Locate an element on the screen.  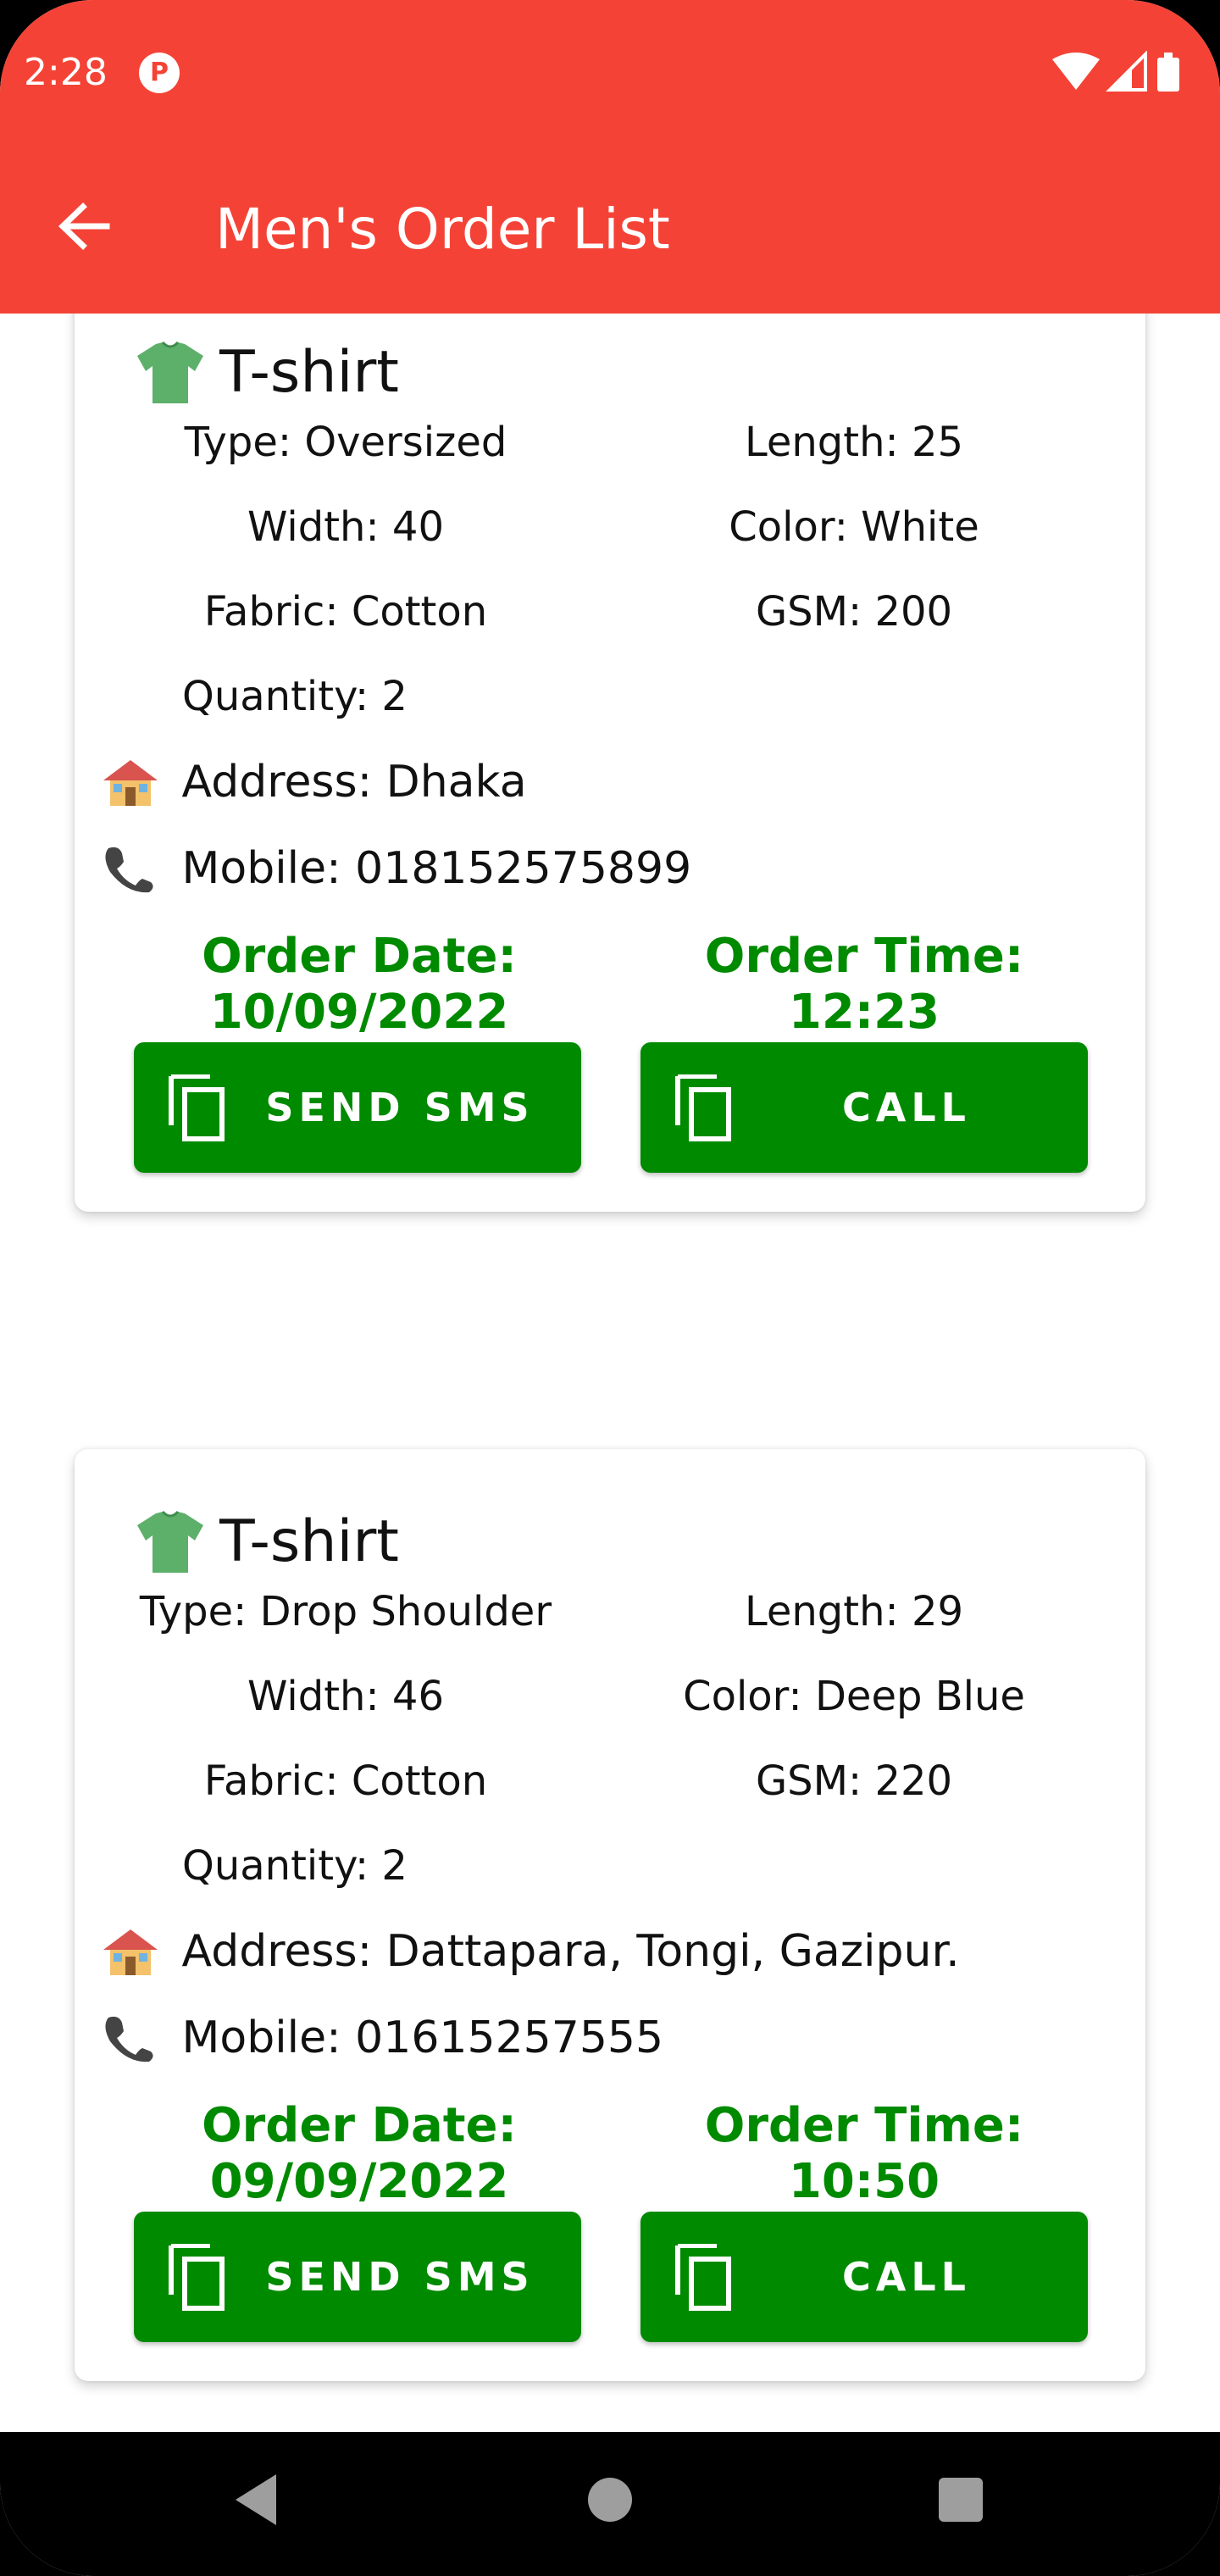
mobile-text: Mobile: 018152575899 is located at coordinates (436, 868).